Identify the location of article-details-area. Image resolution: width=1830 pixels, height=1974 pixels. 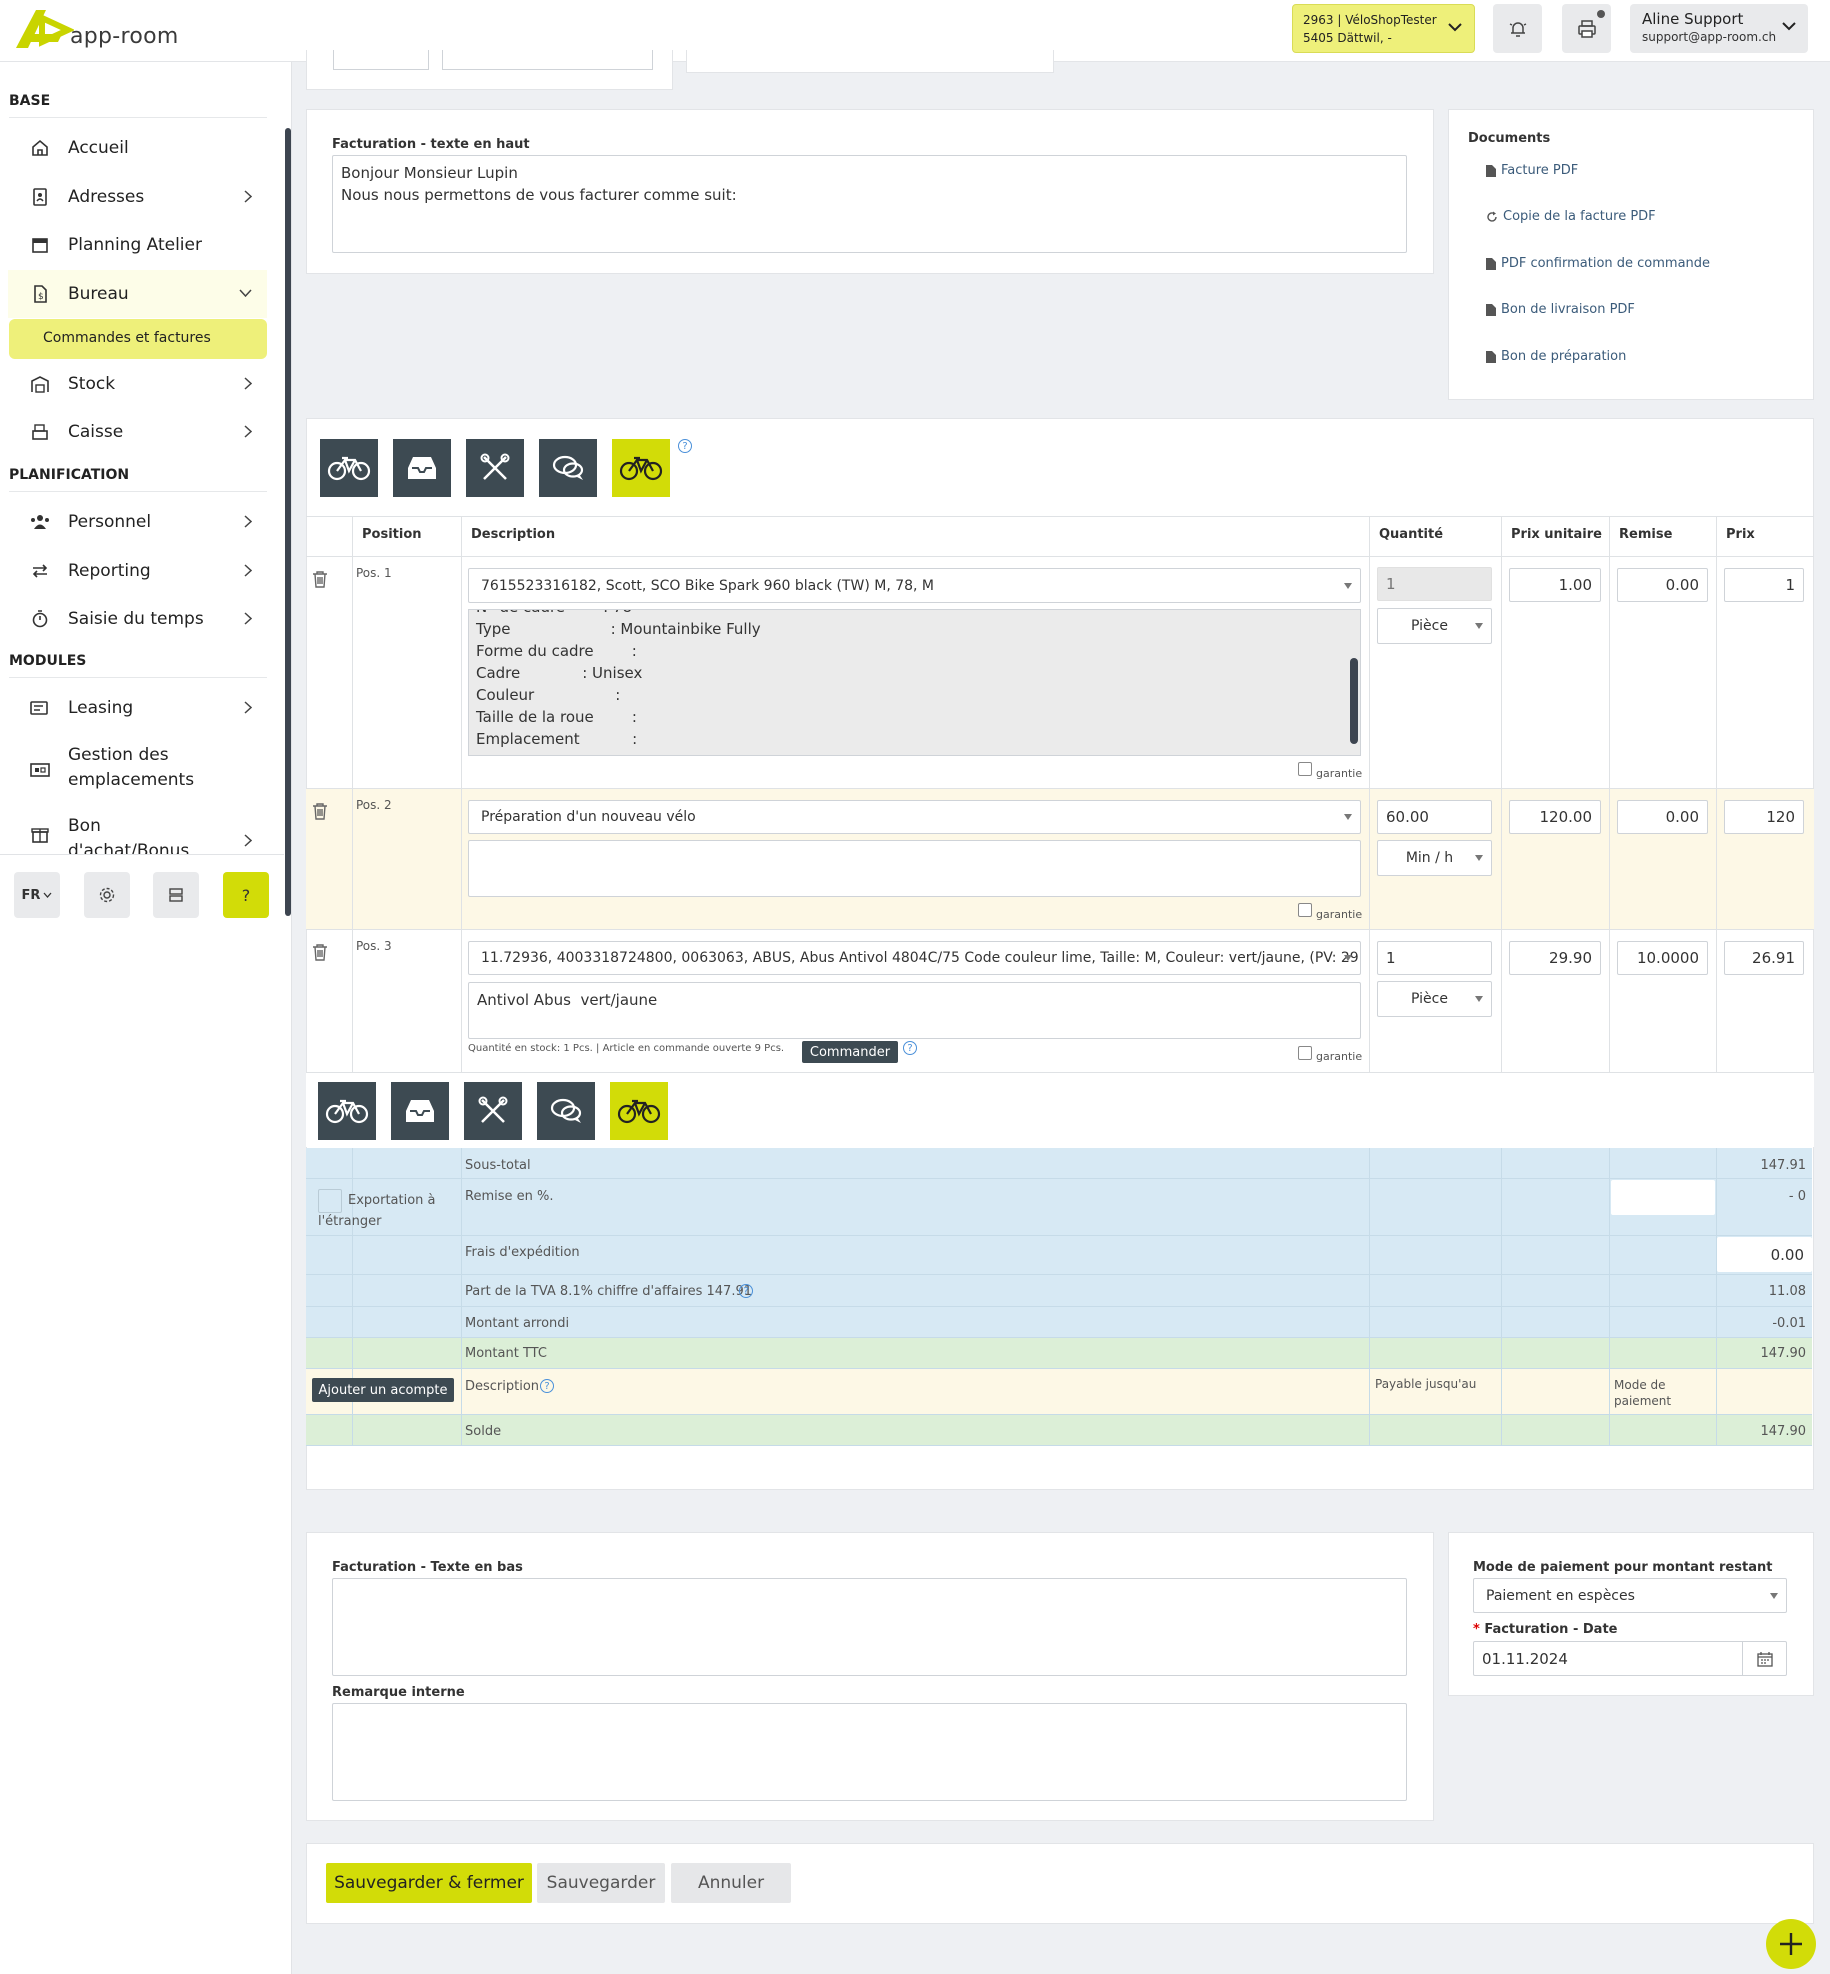
(914, 868).